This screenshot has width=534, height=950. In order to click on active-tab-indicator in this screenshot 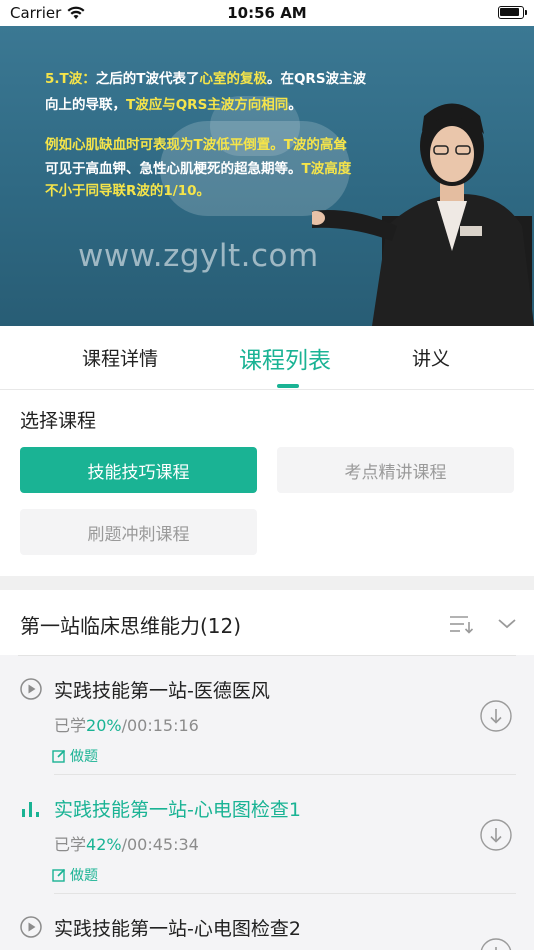, I will do `click(288, 386)`.